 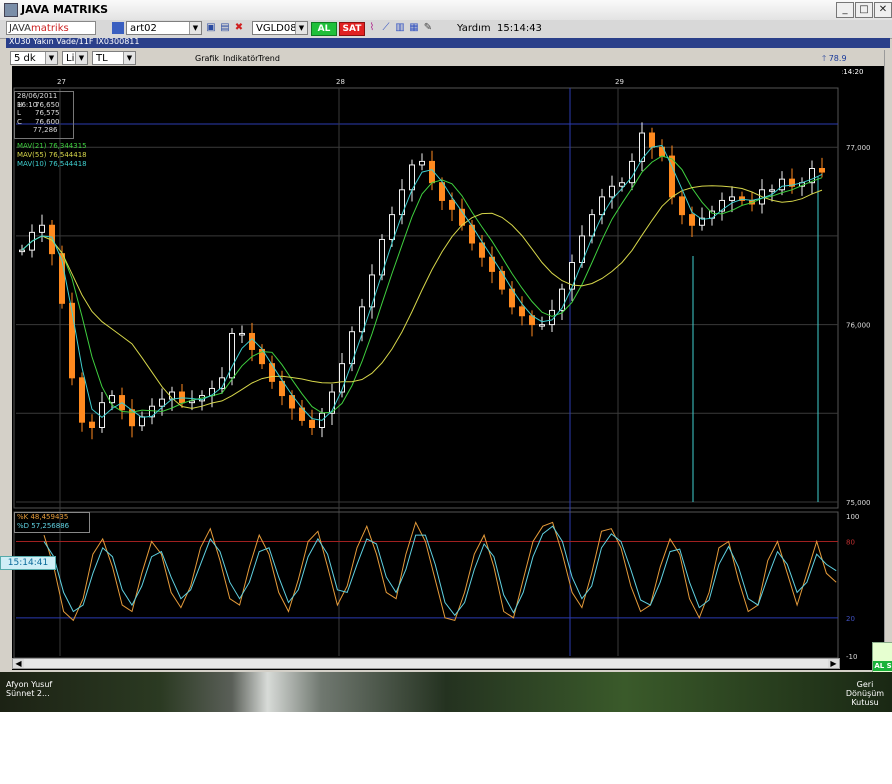 I want to click on horizontal-scrollbar: ◀ ▶, so click(x=426, y=663).